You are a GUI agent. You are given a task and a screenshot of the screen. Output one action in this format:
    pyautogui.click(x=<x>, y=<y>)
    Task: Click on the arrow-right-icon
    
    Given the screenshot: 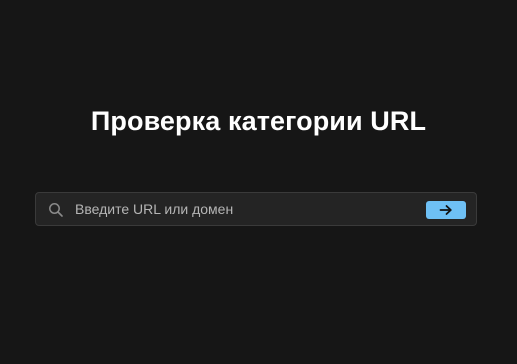 What is the action you would take?
    pyautogui.click(x=446, y=210)
    